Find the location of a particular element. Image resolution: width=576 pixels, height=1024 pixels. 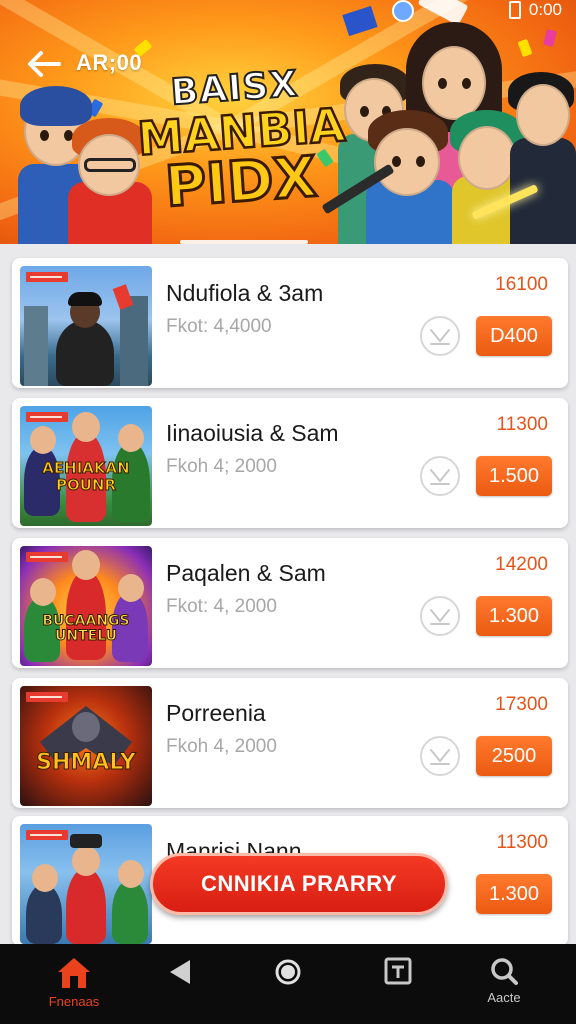

item-points: 14200 is located at coordinates (521, 564).